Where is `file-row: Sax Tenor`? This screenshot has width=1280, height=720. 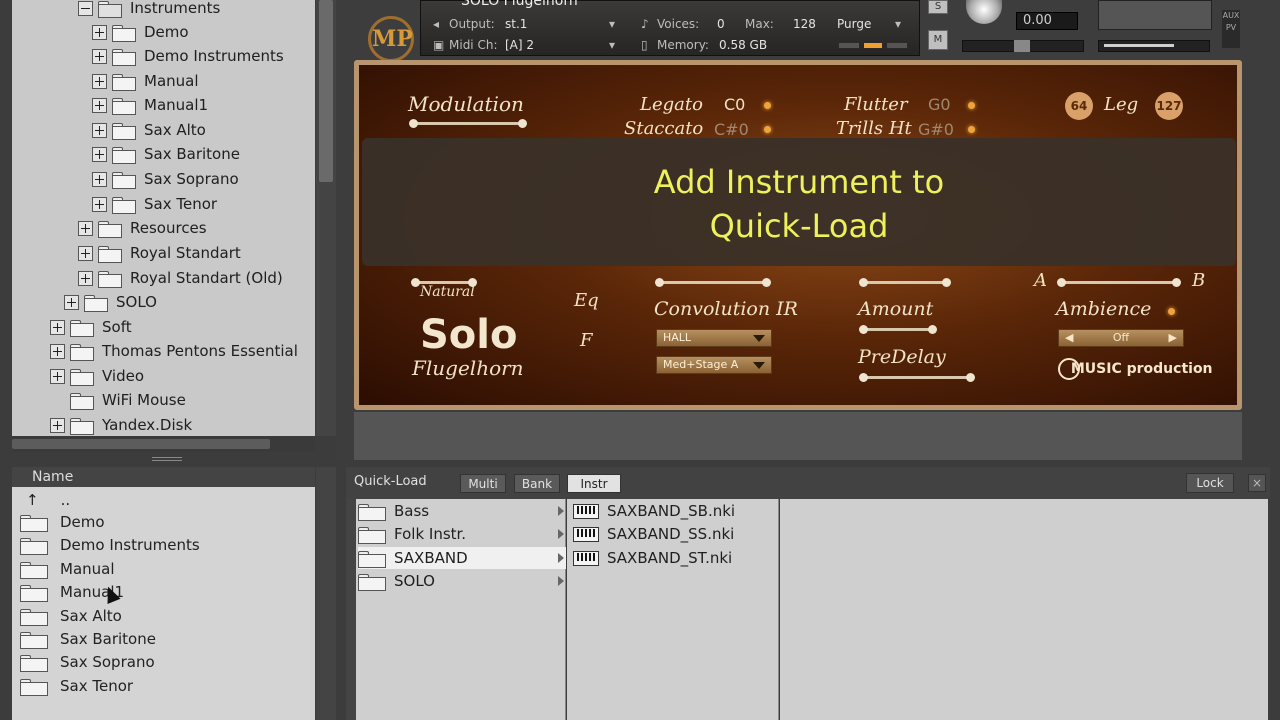 file-row: Sax Tenor is located at coordinates (76, 686).